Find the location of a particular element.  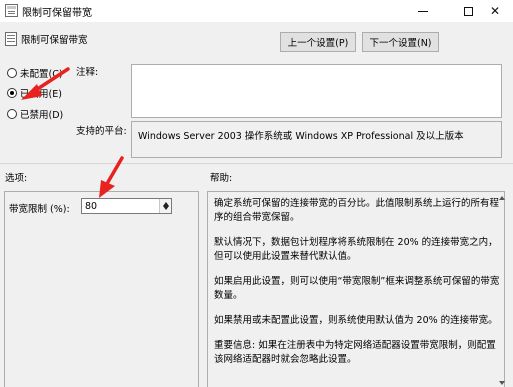

annotation-arrow-enabled is located at coordinates (45, 83).